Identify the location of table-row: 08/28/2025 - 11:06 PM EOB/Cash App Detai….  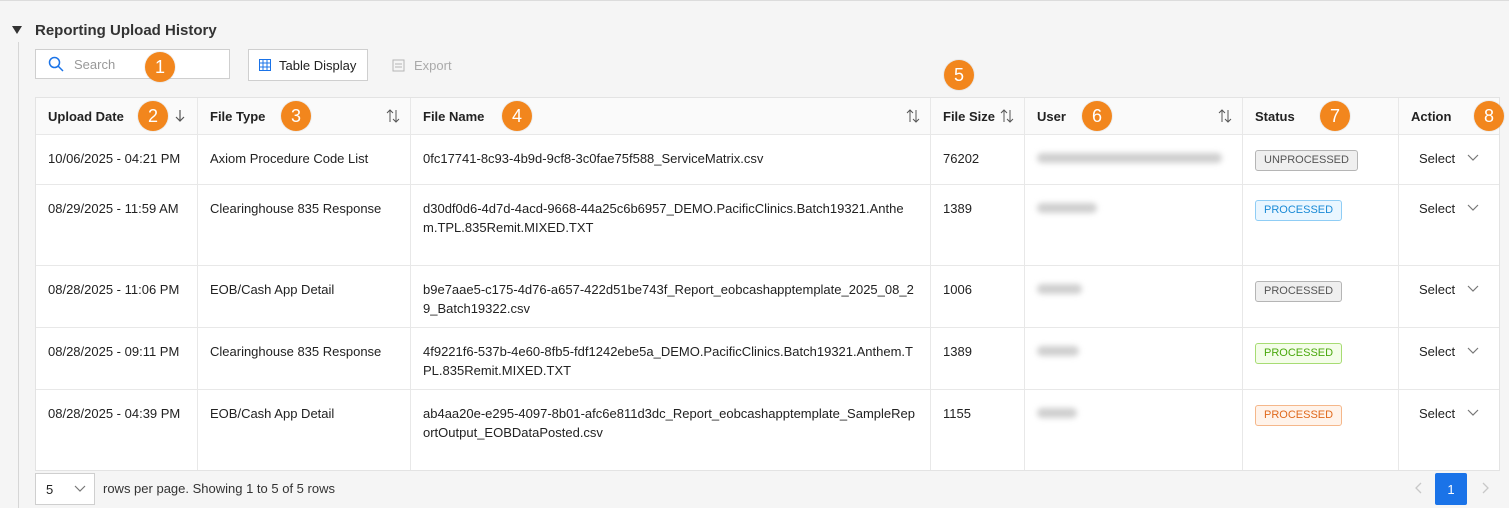
(767, 297).